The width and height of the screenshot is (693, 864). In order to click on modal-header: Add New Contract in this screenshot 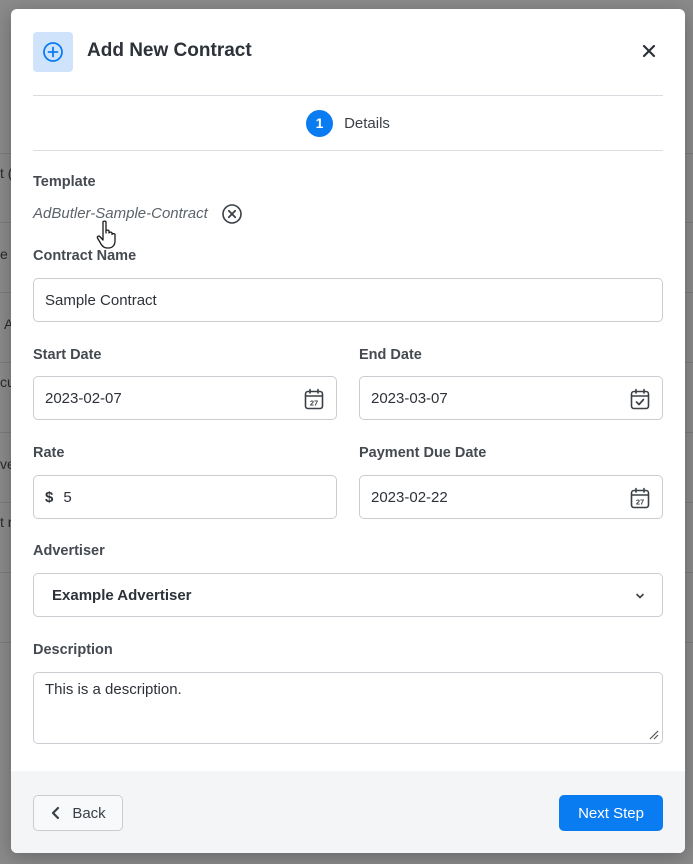, I will do `click(348, 52)`.